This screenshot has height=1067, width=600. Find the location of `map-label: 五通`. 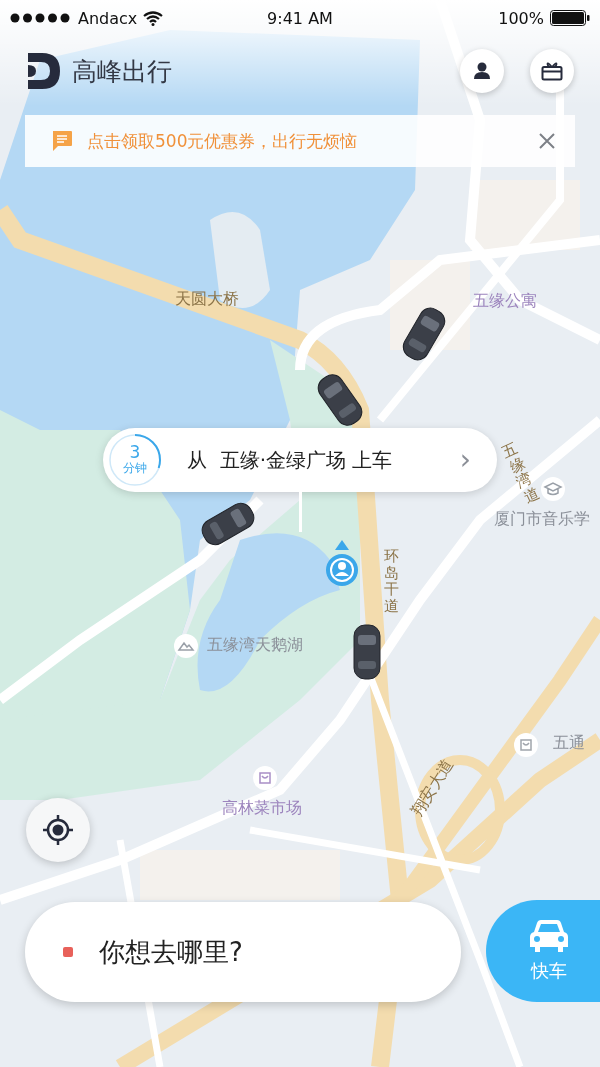

map-label: 五通 is located at coordinates (569, 743).